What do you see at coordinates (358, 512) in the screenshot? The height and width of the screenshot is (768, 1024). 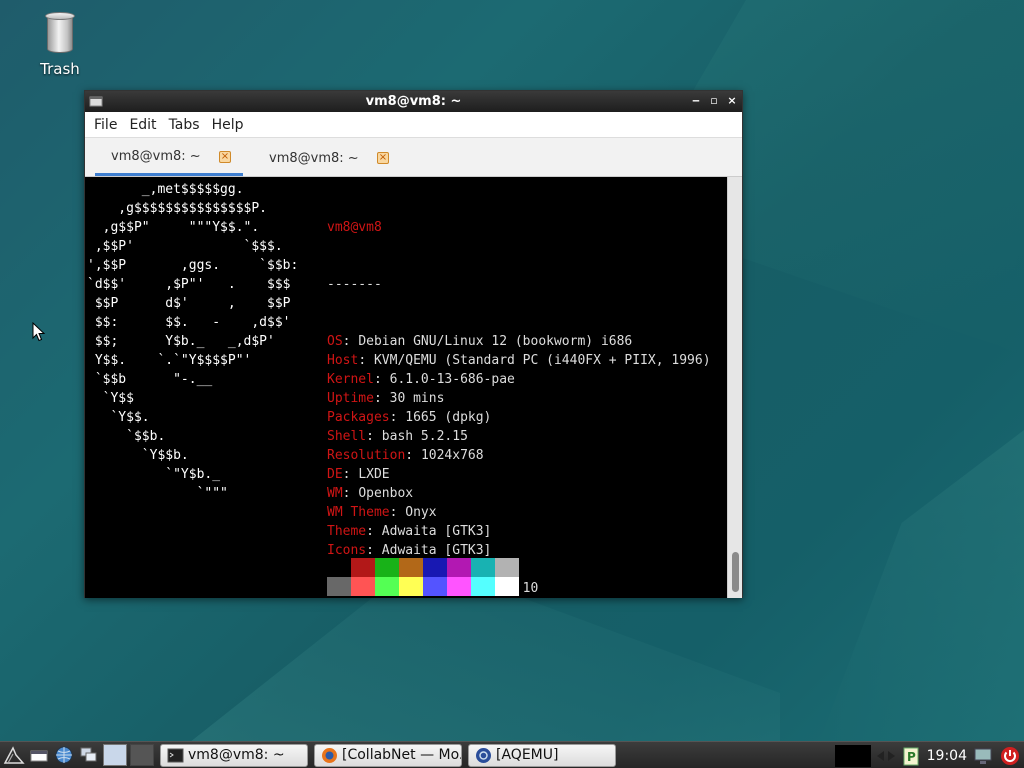 I see `info-key: WM Theme` at bounding box center [358, 512].